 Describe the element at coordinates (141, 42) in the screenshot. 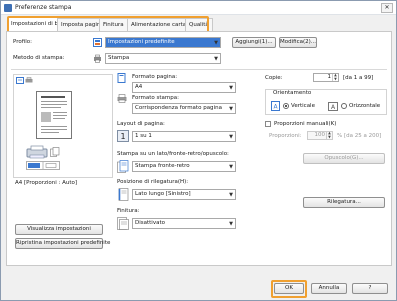

I see `profile-value: Impostazioni predefinite` at that location.